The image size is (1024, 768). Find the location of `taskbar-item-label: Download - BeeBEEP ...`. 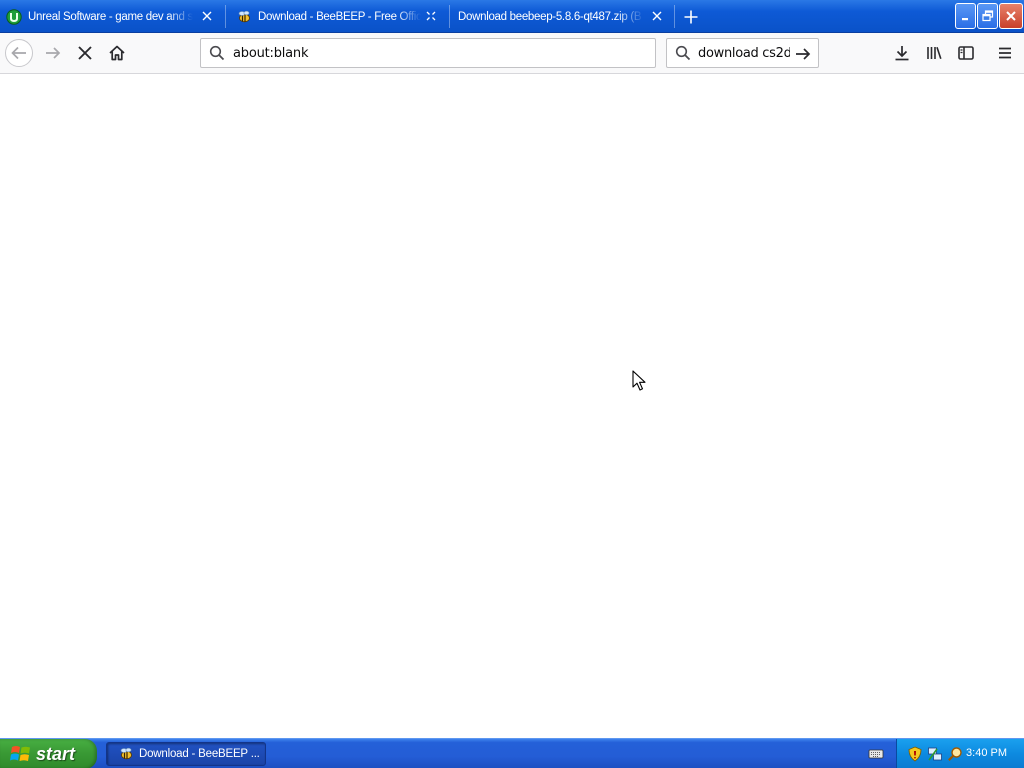

taskbar-item-label: Download - BeeBEEP ... is located at coordinates (199, 754).